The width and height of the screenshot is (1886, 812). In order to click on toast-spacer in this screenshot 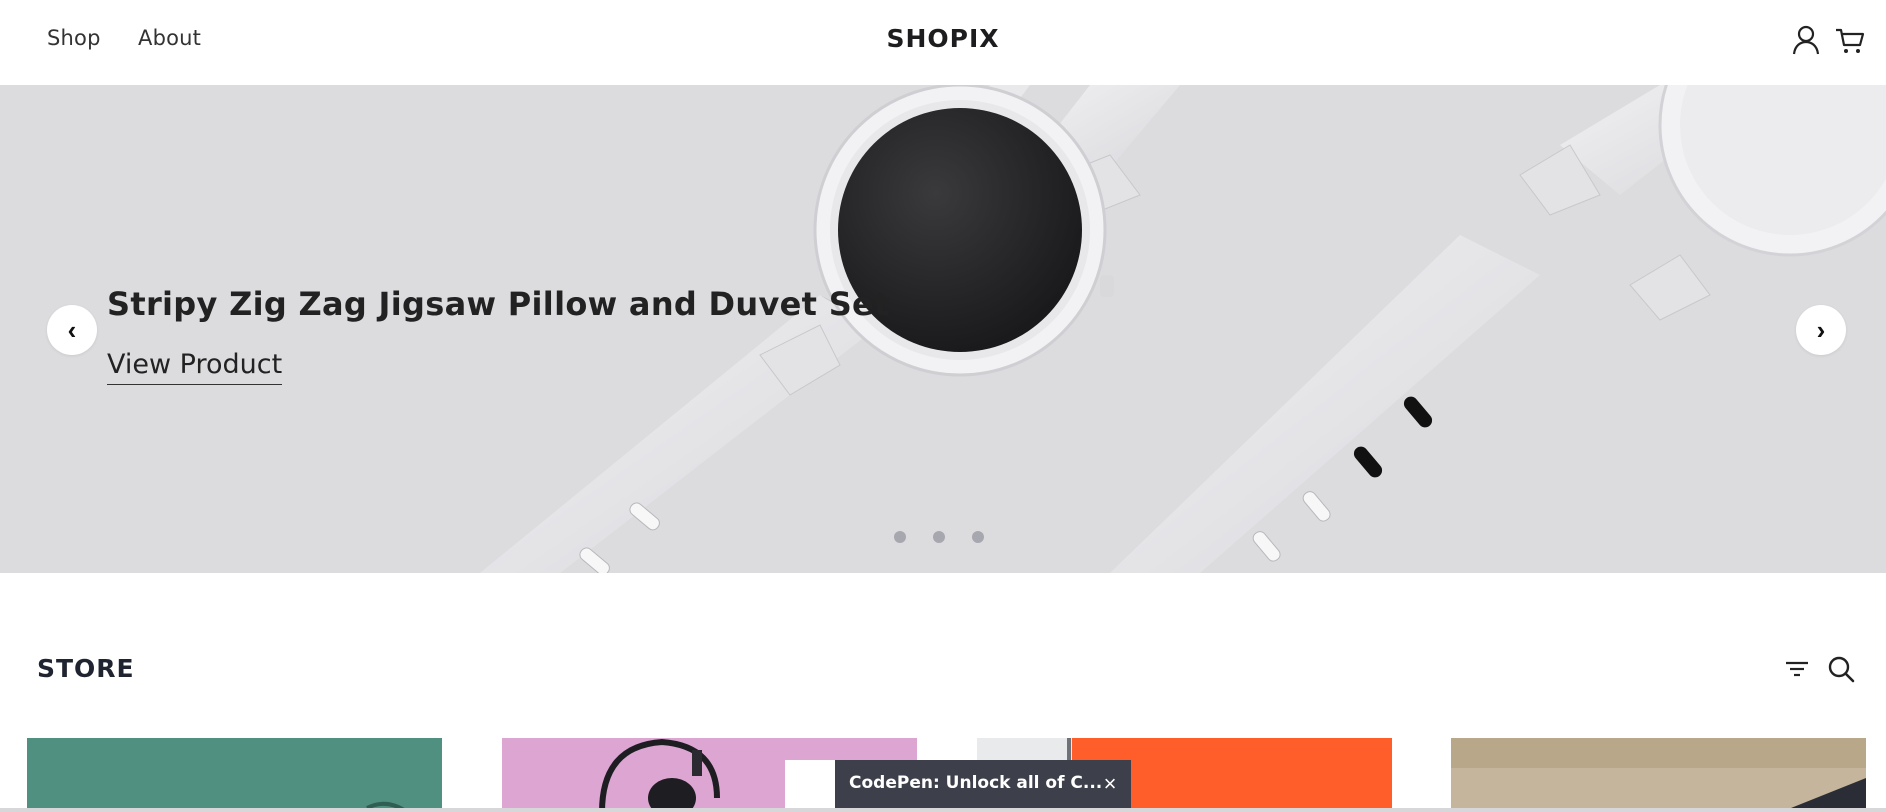, I will do `click(810, 786)`.